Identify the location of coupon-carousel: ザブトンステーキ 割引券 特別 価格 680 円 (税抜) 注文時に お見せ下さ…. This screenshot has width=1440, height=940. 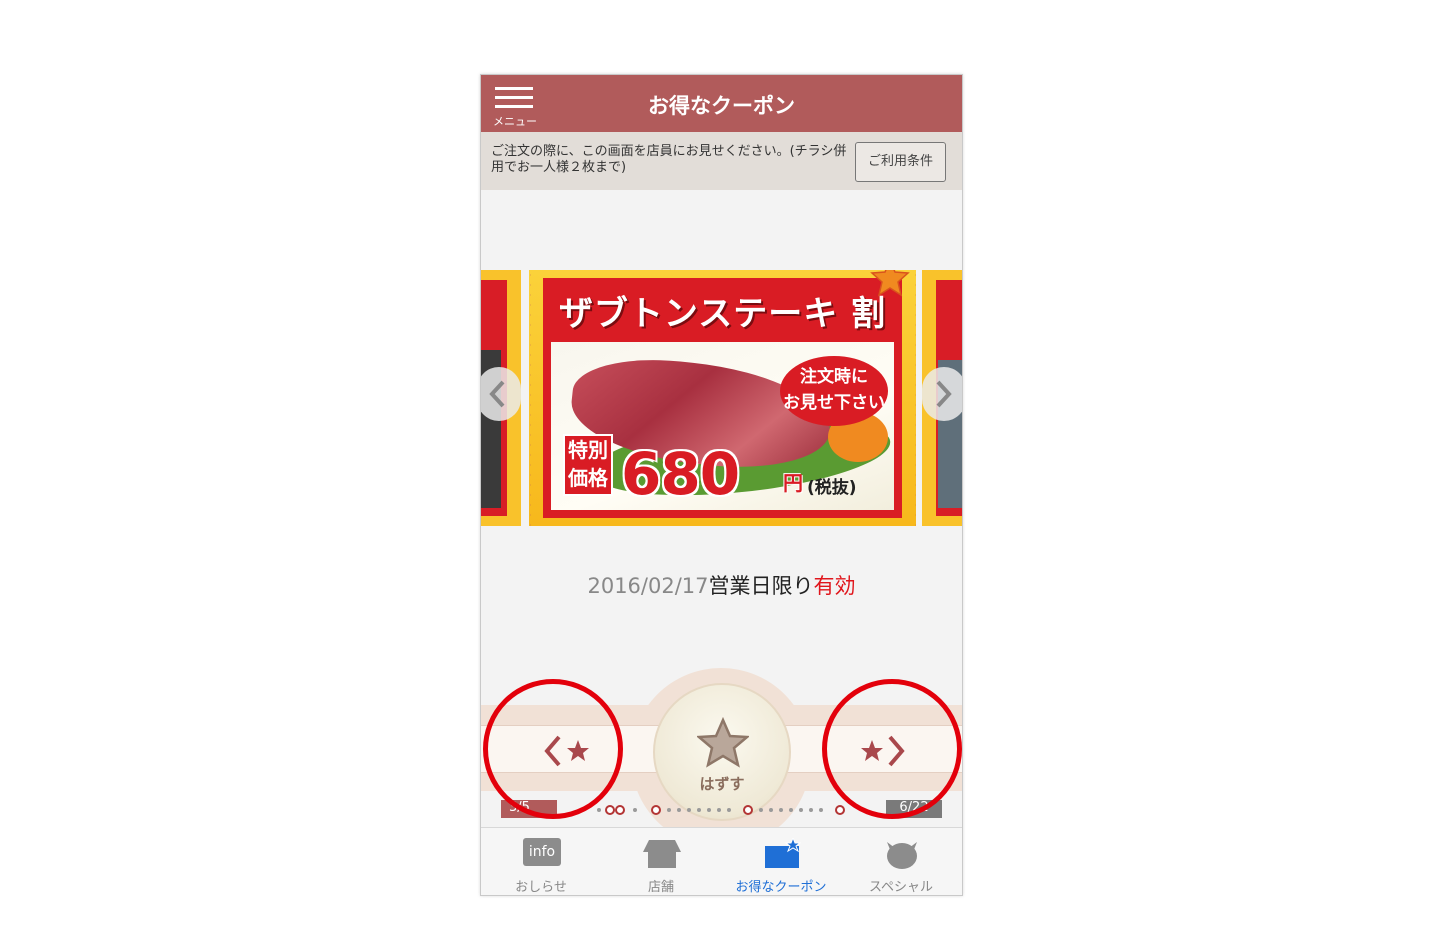
(721, 398).